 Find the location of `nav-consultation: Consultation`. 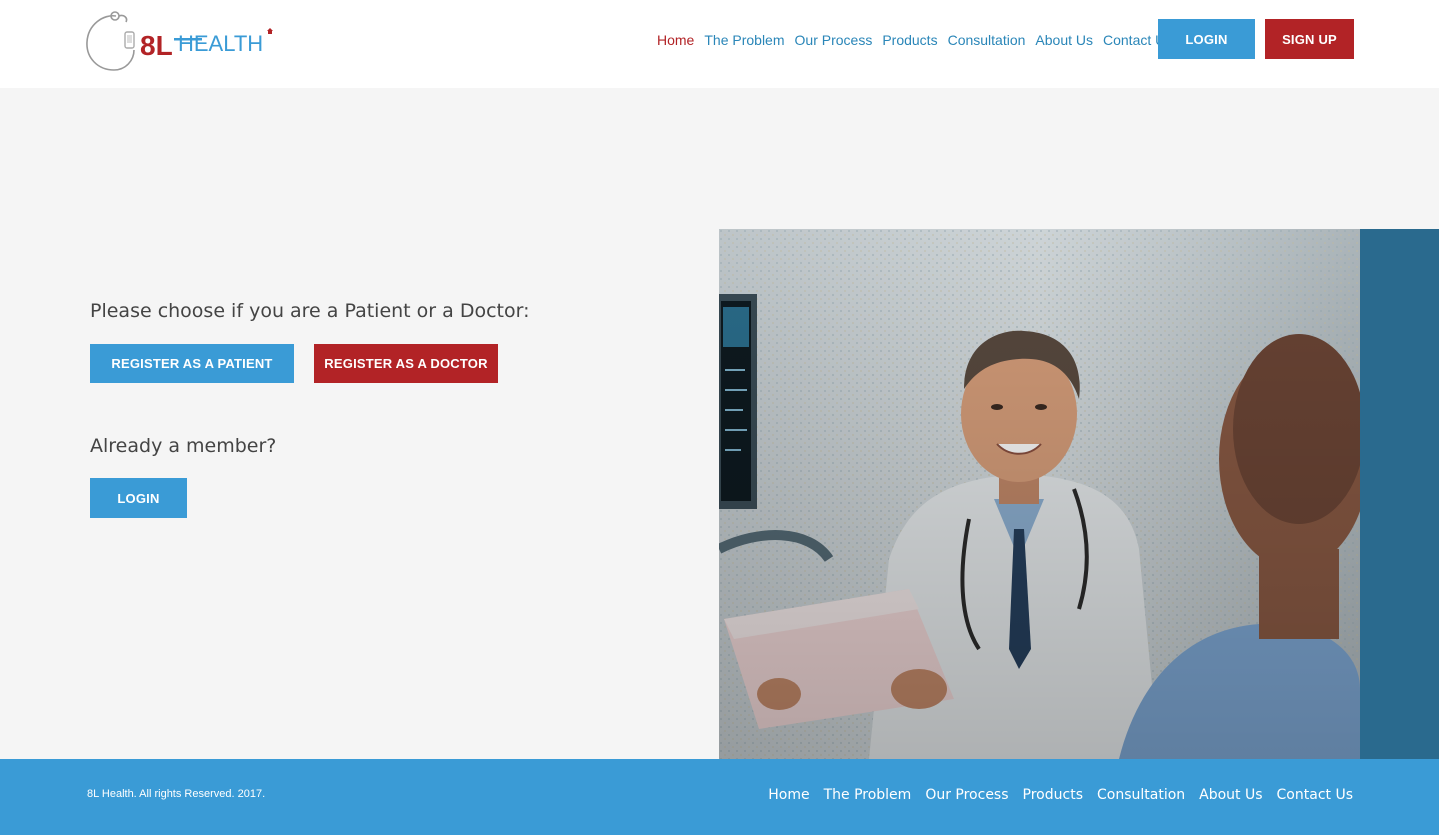

nav-consultation: Consultation is located at coordinates (987, 40).